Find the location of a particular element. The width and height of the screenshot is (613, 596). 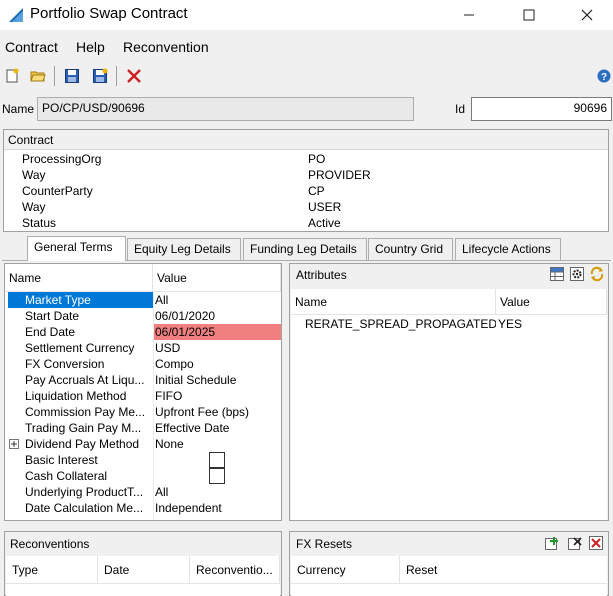

column-header-date: Date is located at coordinates (144, 569).